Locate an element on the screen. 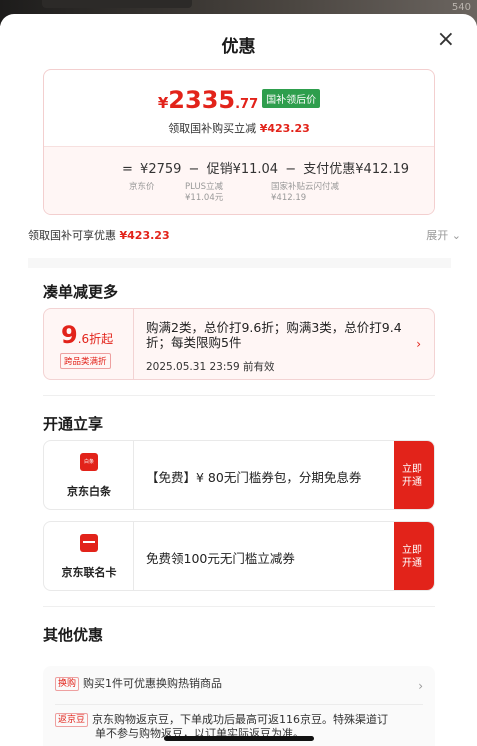  open-baitiao-button: 立即 开通 is located at coordinates (414, 475).